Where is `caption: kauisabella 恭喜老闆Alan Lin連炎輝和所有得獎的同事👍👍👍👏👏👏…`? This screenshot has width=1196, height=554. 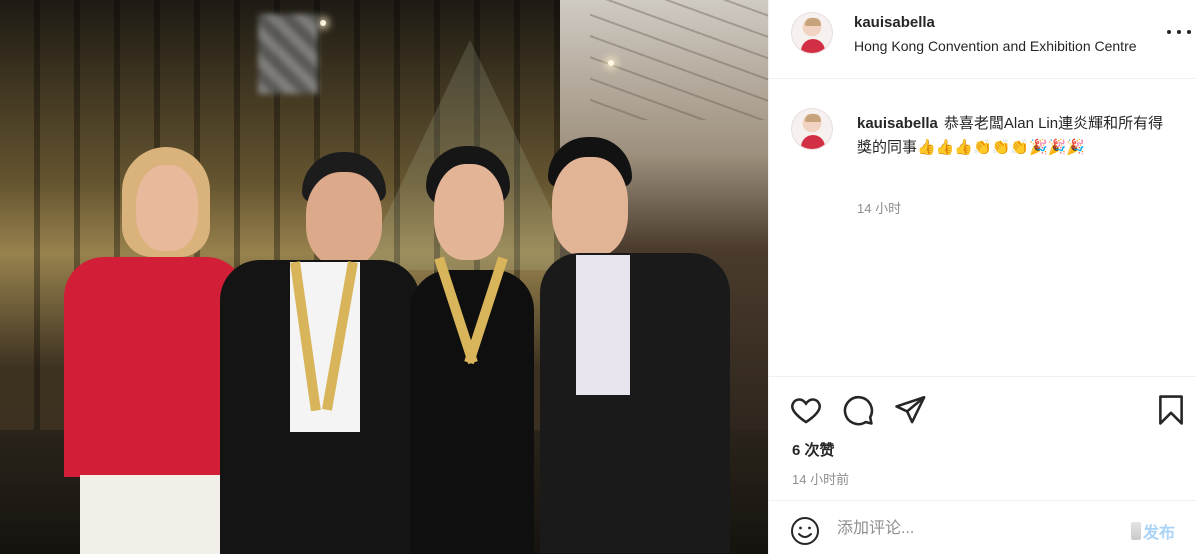 caption: kauisabella 恭喜老闆Alan Lin連炎輝和所有得獎的同事👍👍👍👏👏👏… is located at coordinates (1016, 136).